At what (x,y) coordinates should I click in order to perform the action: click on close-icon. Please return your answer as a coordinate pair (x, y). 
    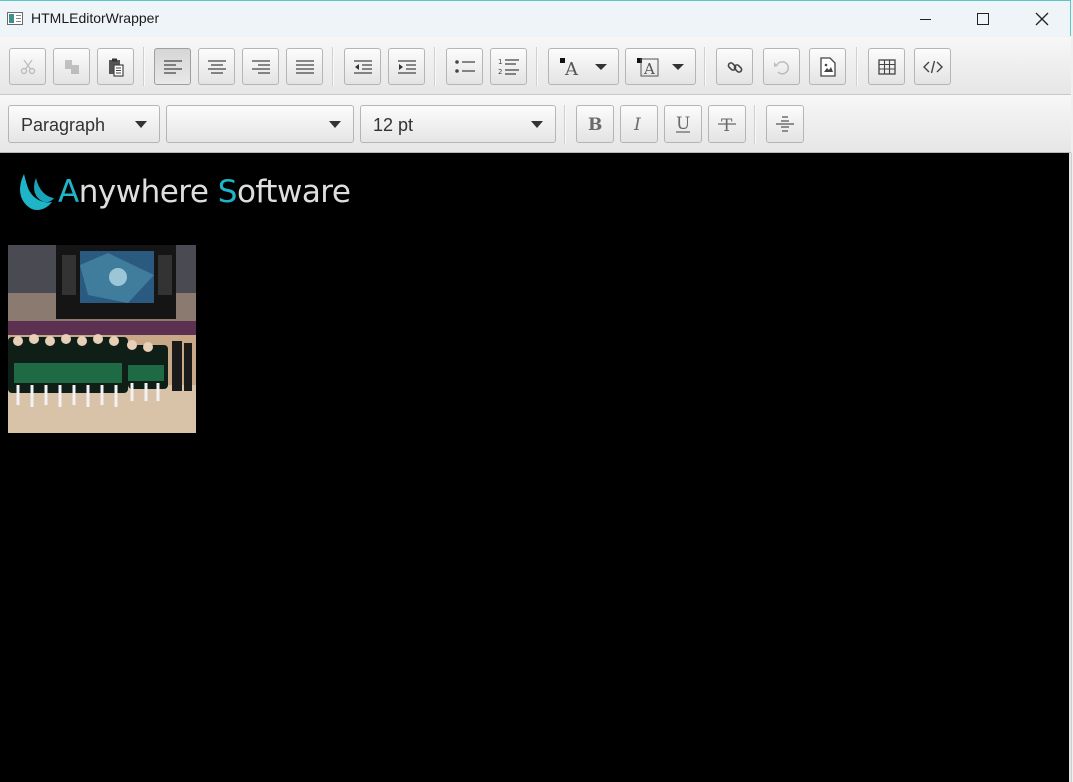
    Looking at the image, I should click on (1042, 19).